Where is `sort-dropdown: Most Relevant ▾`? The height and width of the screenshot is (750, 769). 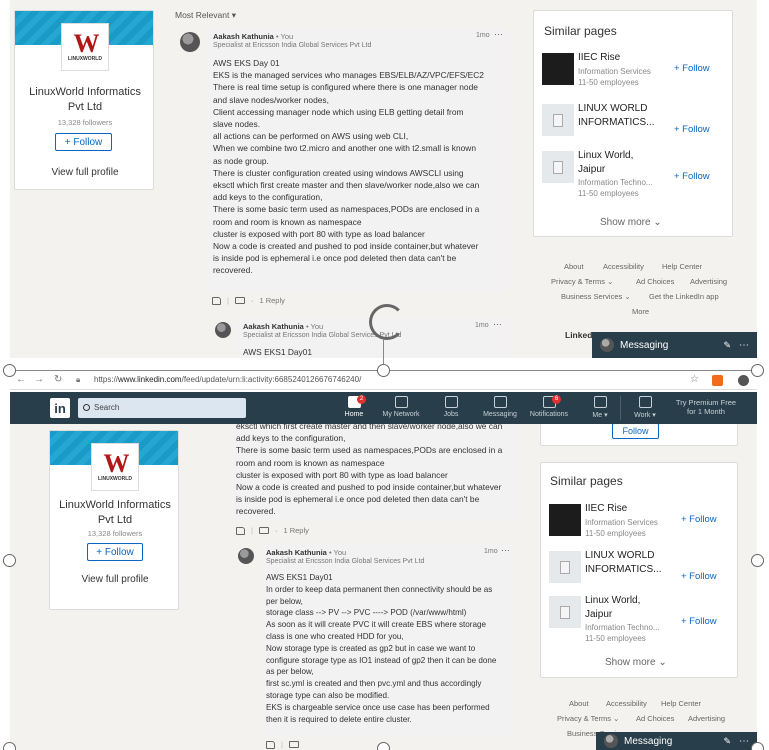 sort-dropdown: Most Relevant ▾ is located at coordinates (205, 15).